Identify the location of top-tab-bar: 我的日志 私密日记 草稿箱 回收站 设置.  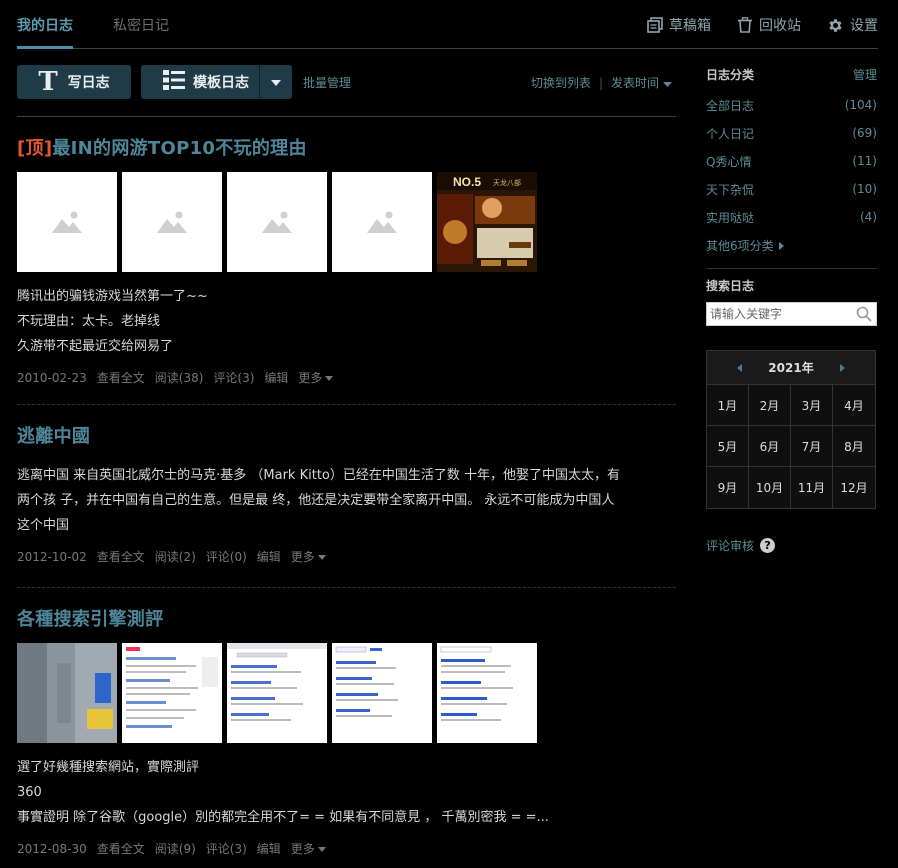
(447, 24).